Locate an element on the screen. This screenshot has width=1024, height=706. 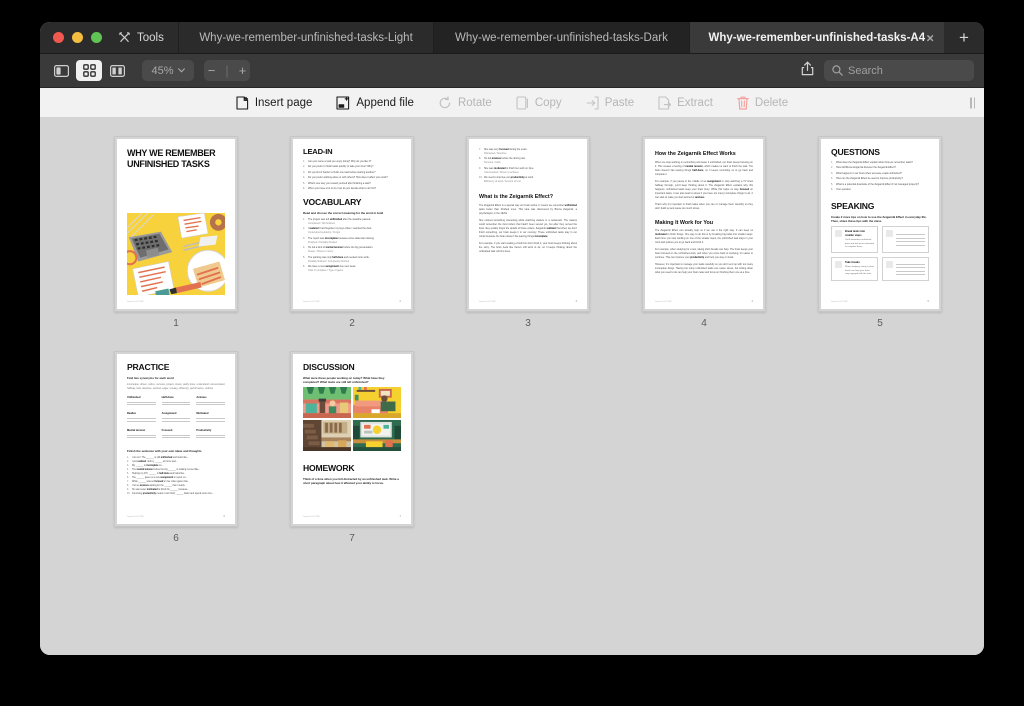
rotate-button: Rotate is located at coordinates (465, 102).